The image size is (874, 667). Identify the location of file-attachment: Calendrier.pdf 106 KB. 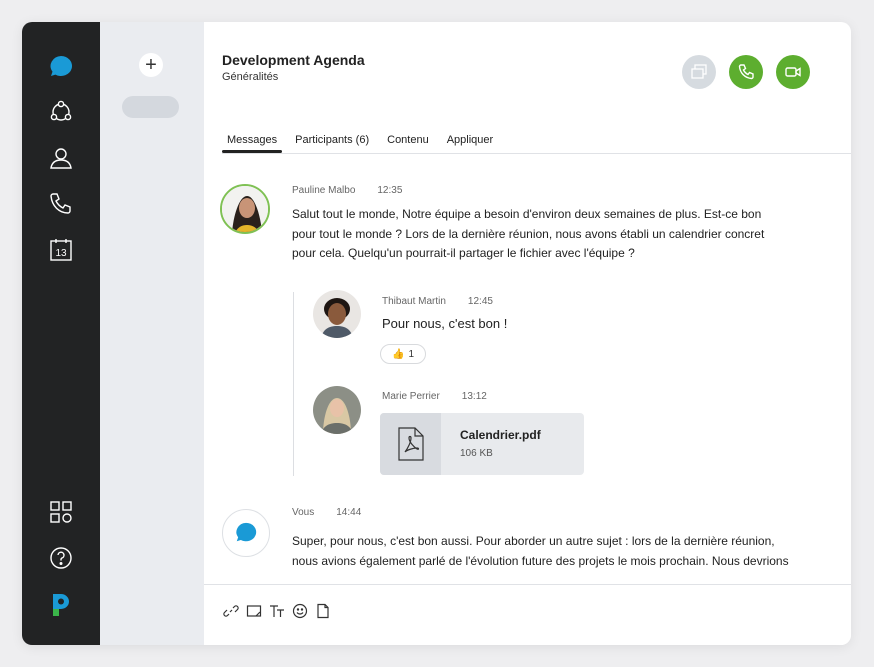
(482, 444).